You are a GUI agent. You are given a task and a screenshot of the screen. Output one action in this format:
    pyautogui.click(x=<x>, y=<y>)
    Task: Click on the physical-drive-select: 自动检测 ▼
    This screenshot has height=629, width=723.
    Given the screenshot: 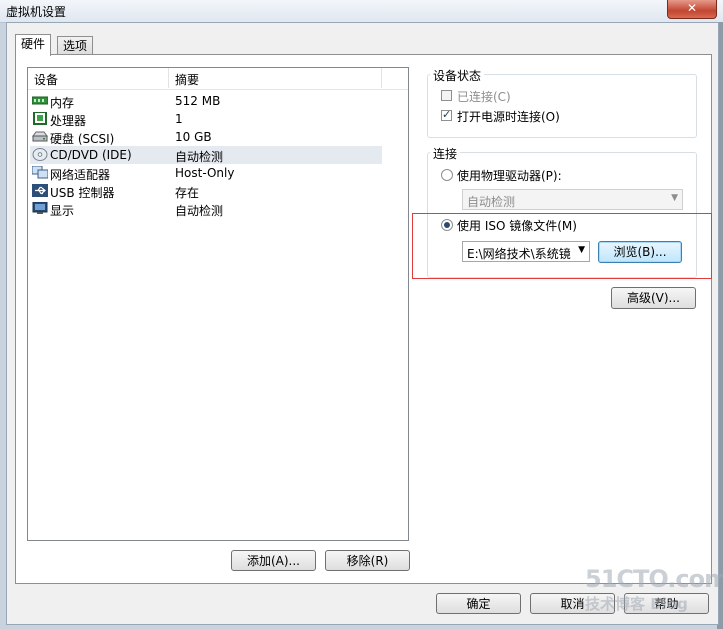 What is the action you would take?
    pyautogui.click(x=572, y=199)
    